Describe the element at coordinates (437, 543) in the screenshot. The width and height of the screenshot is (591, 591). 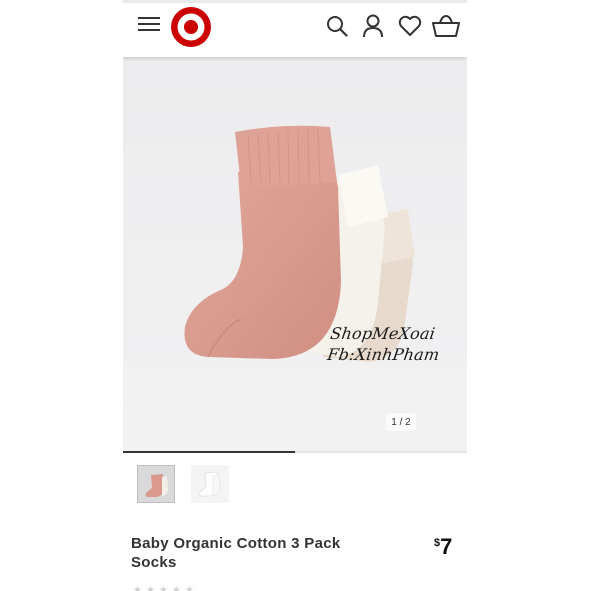
I see `price-currency: $` at that location.